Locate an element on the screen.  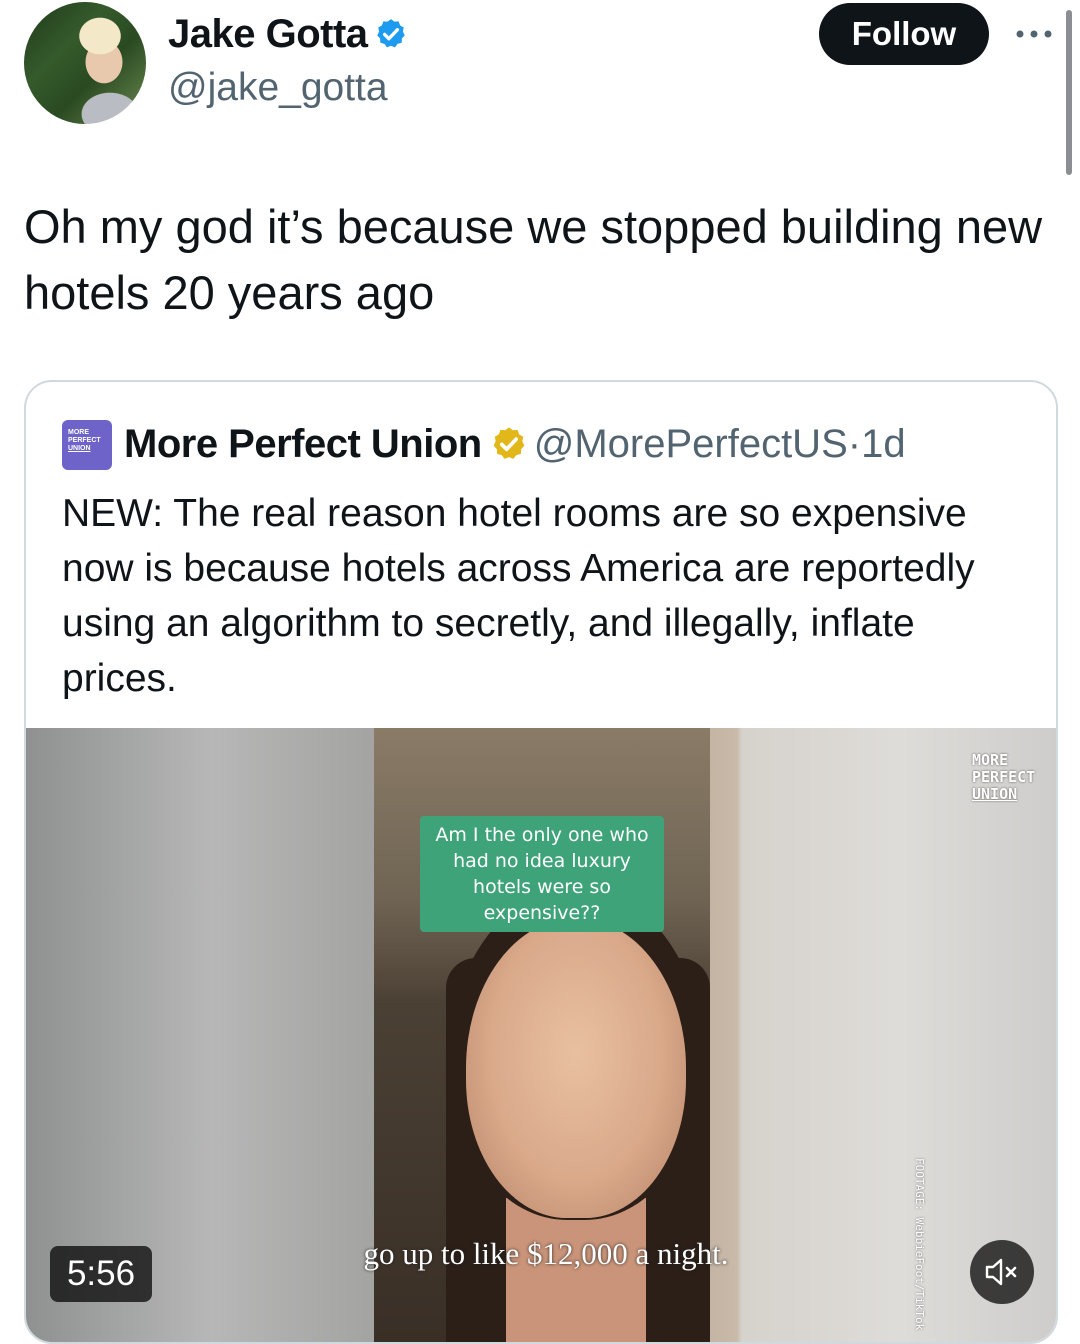
watermark-word: MORE is located at coordinates (990, 760).